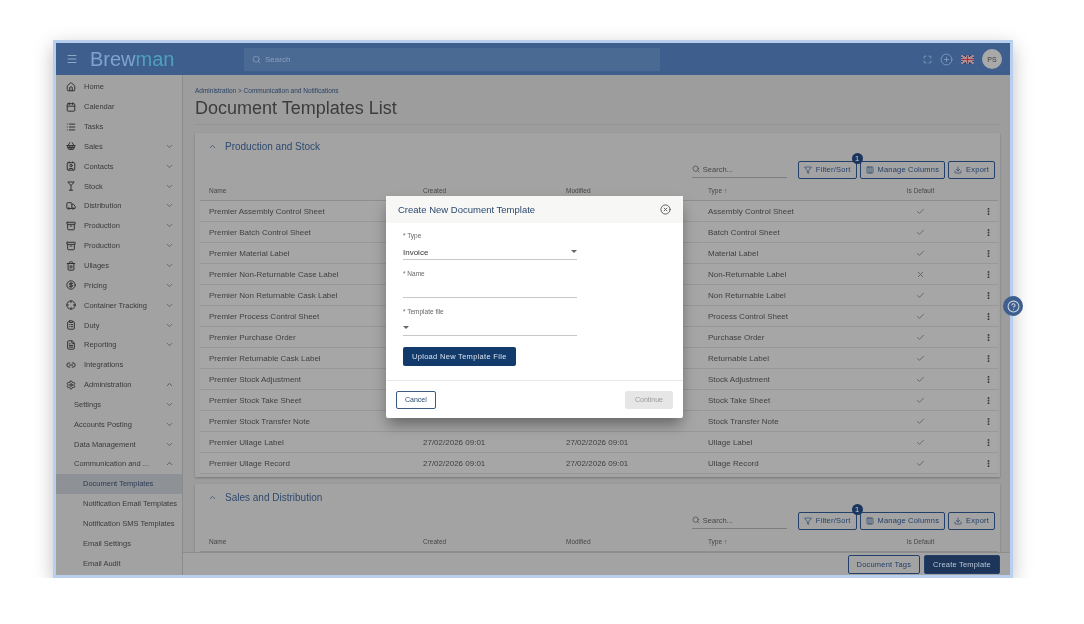  What do you see at coordinates (71, 384) in the screenshot?
I see `settings-icon` at bounding box center [71, 384].